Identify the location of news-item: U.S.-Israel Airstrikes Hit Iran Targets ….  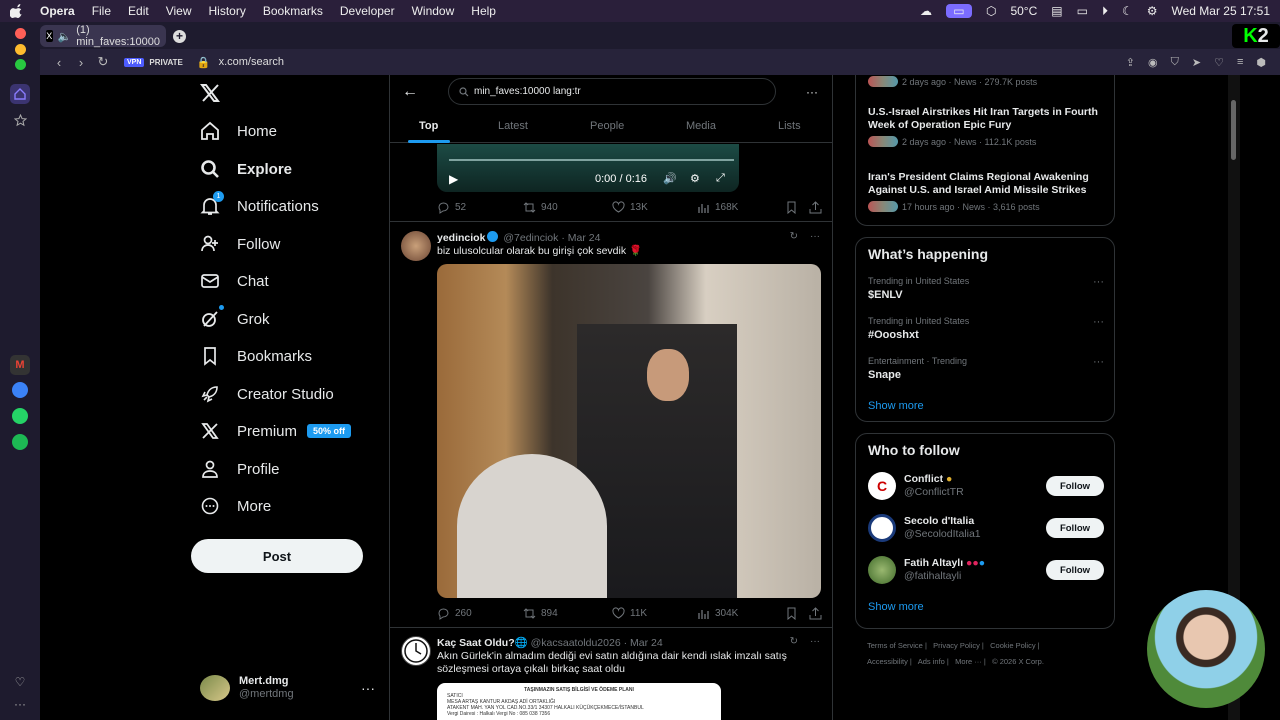
(988, 126).